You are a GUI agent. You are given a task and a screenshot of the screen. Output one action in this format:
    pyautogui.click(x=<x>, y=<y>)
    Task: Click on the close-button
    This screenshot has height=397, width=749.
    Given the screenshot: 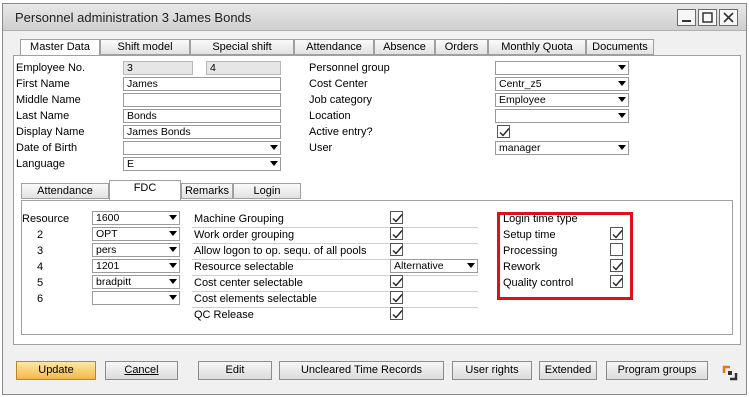 What is the action you would take?
    pyautogui.click(x=728, y=17)
    